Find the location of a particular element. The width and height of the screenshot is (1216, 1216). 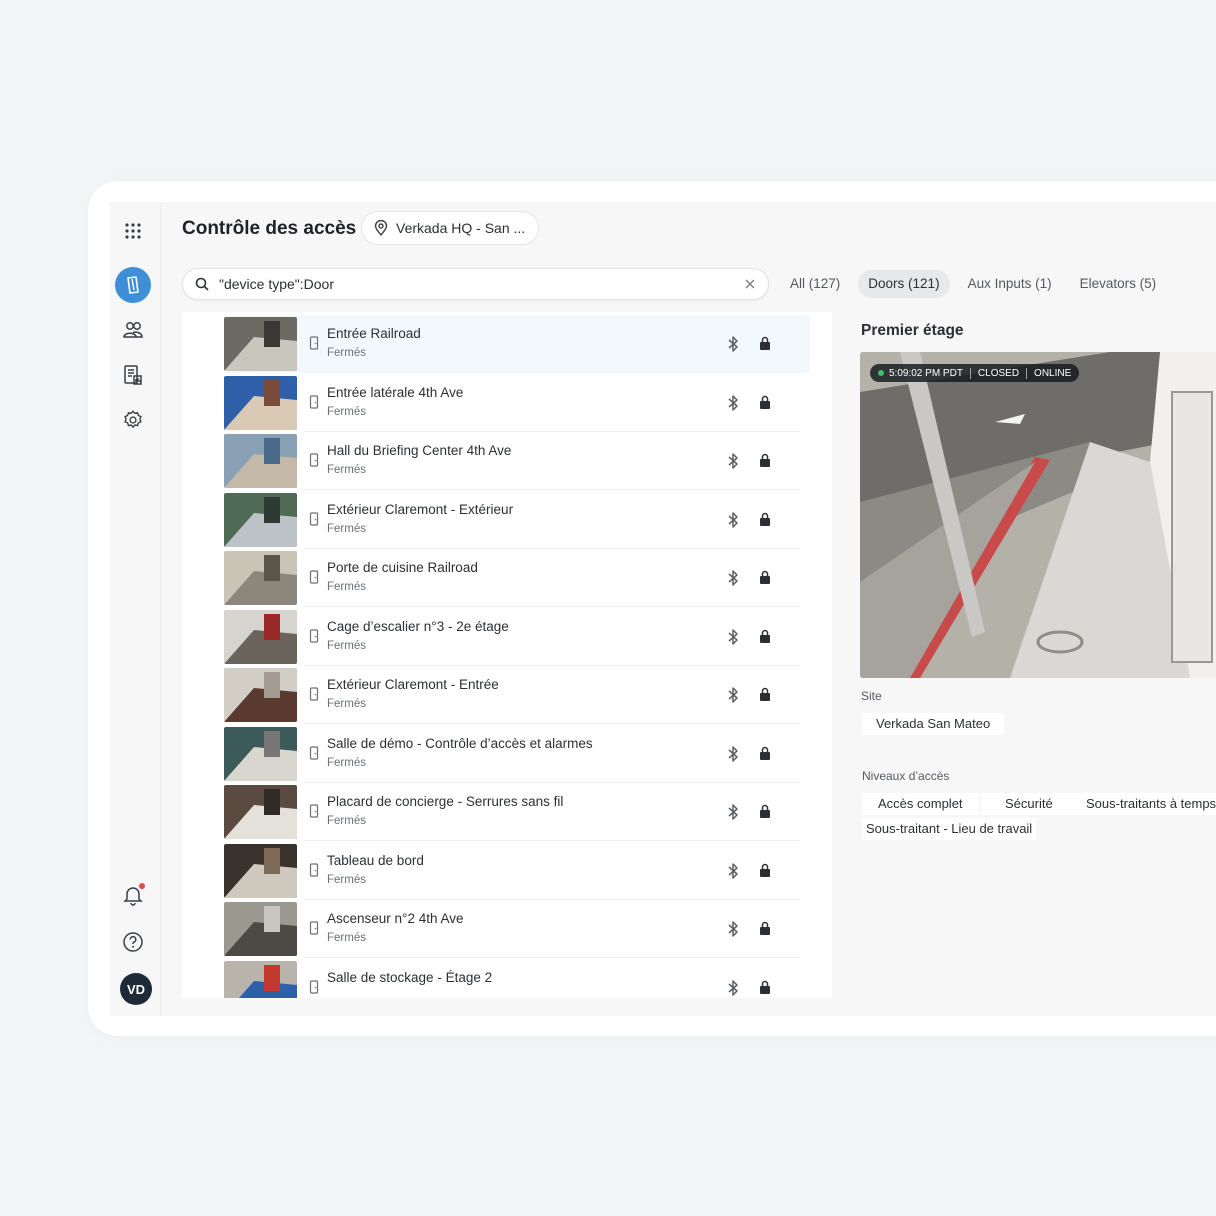

bell-icon is located at coordinates (133, 895).